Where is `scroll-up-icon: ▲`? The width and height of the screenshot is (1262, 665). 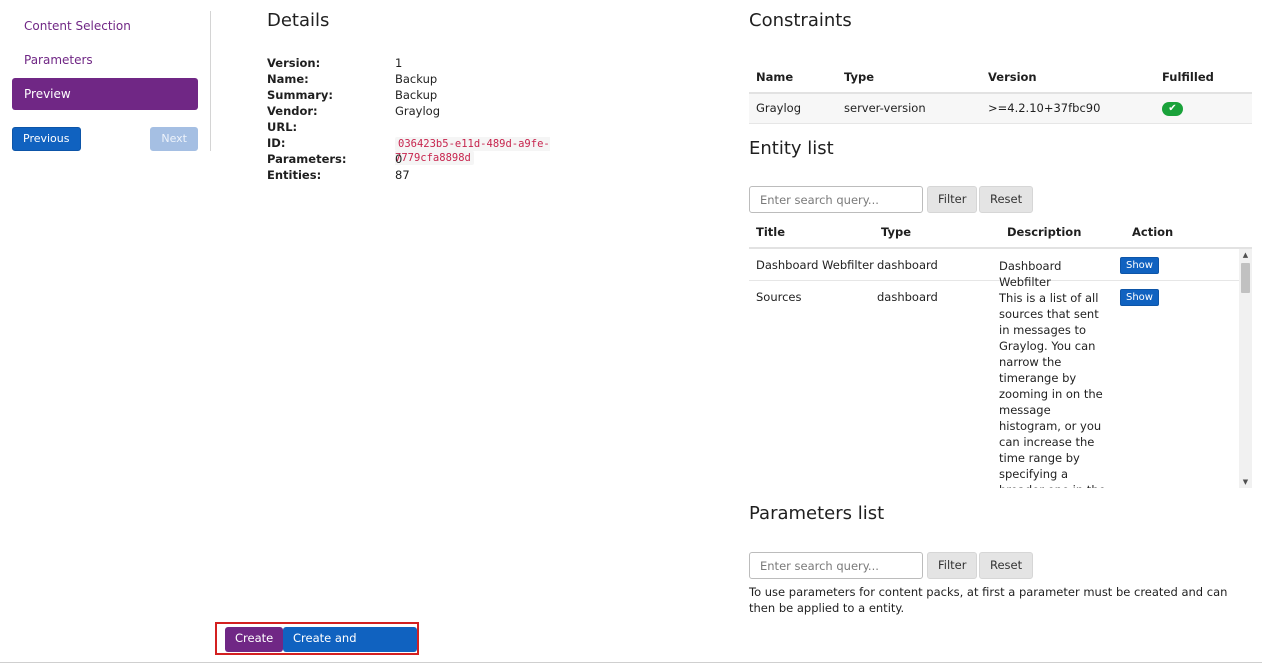
scroll-up-icon: ▲ is located at coordinates (1245, 255).